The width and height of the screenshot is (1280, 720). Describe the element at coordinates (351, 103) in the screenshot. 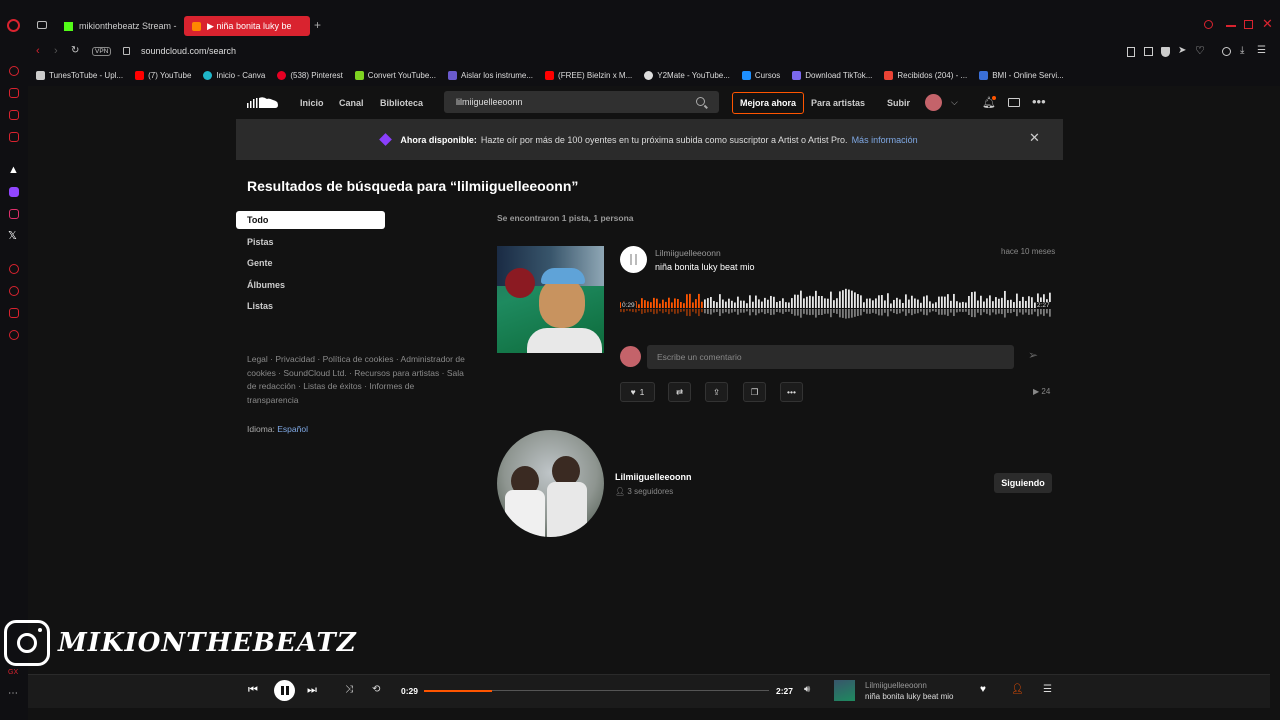

I see `nav-feed: Canal` at that location.